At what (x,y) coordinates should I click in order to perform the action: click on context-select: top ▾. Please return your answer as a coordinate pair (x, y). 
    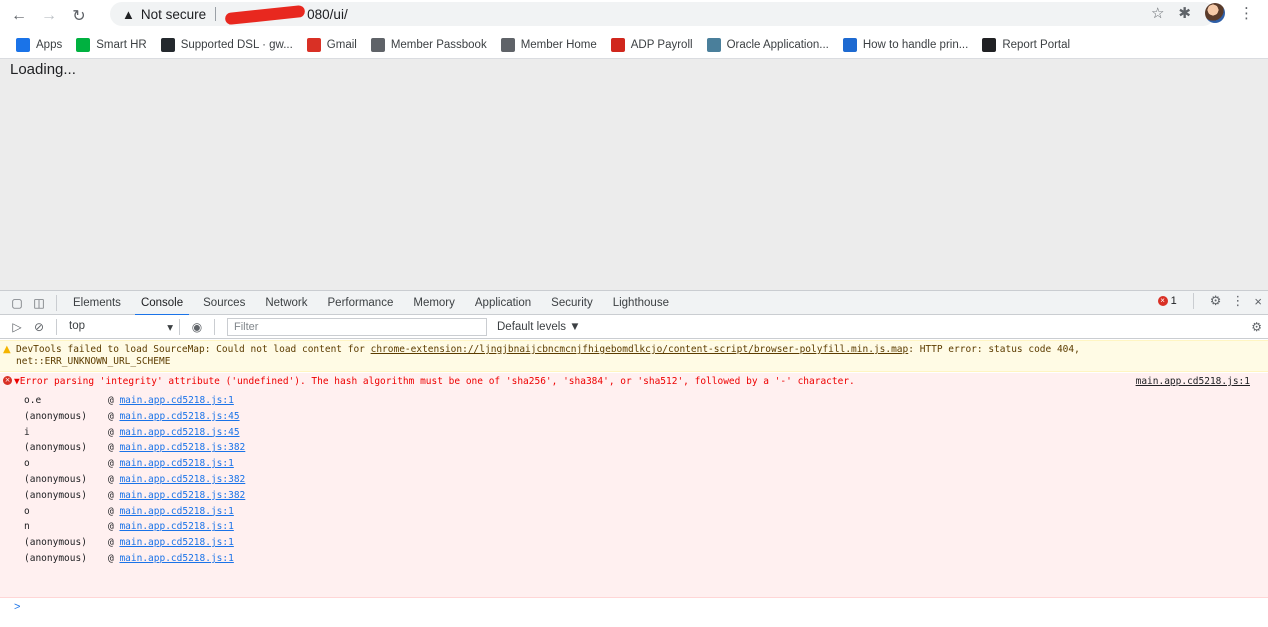
    Looking at the image, I should click on (118, 327).